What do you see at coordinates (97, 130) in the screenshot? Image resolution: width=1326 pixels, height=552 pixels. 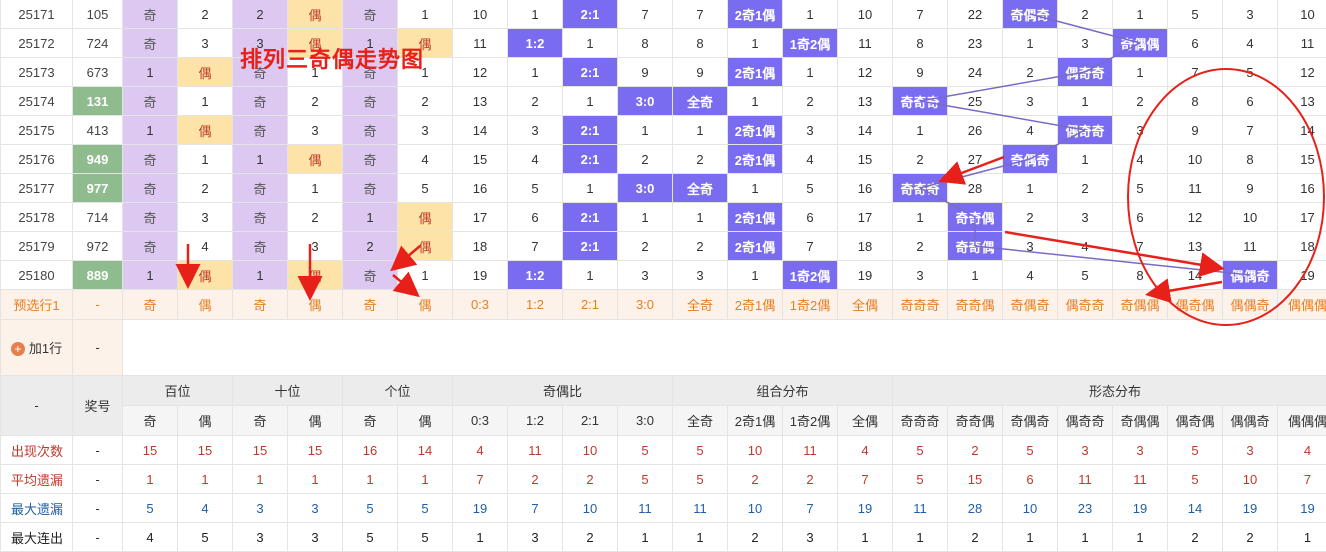 I see `prize-number: 413` at bounding box center [97, 130].